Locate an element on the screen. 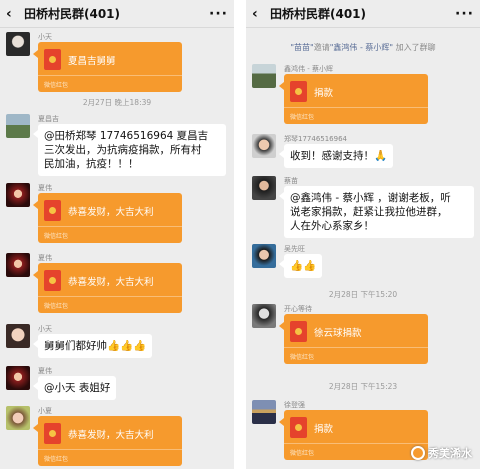 The image size is (480, 469). red-packet: 夏昌吉舅舅 微信红包 is located at coordinates (107, 67).